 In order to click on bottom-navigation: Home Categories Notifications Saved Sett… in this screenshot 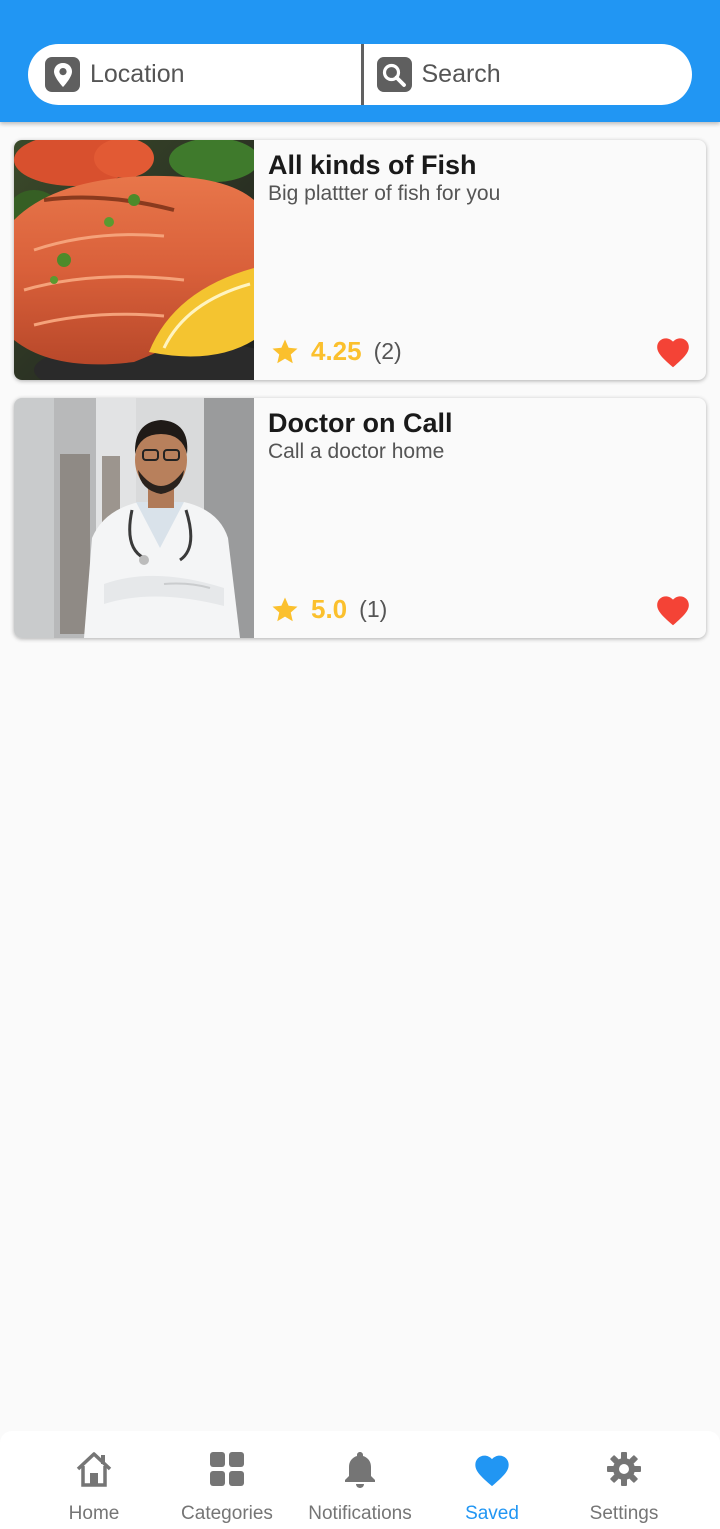, I will do `click(360, 1480)`.